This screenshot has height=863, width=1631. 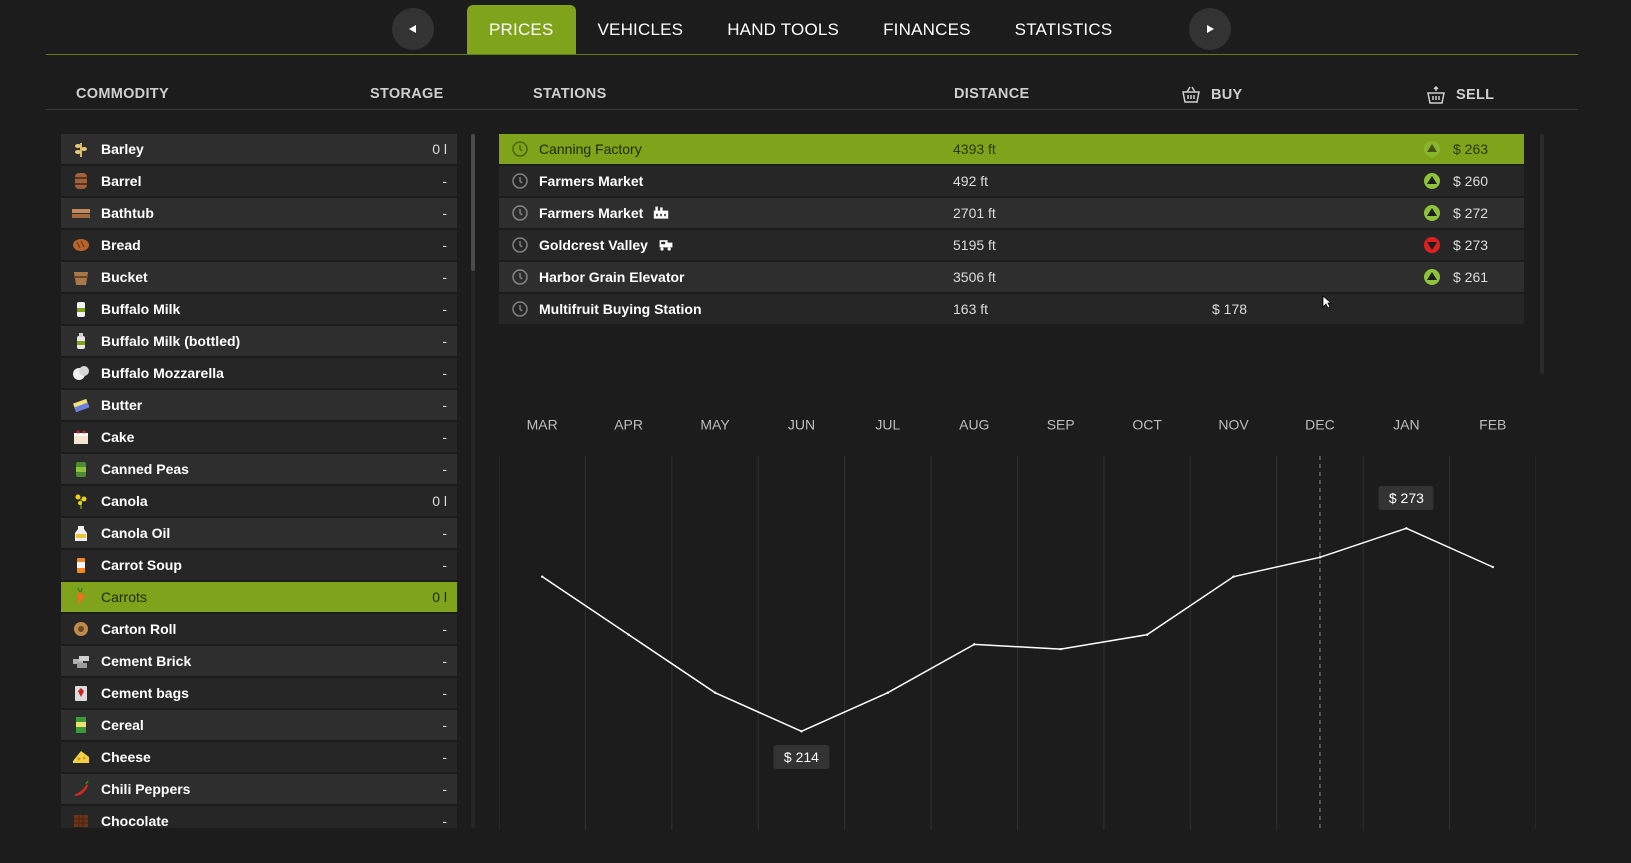 What do you see at coordinates (259, 565) in the screenshot?
I see `commodity-row: Carrot Soup -` at bounding box center [259, 565].